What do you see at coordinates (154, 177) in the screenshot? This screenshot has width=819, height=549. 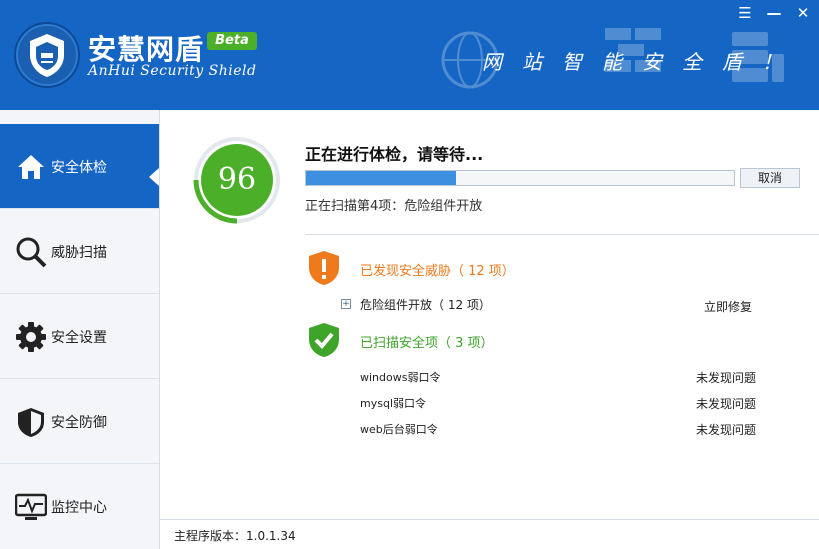 I see `active-pointer` at bounding box center [154, 177].